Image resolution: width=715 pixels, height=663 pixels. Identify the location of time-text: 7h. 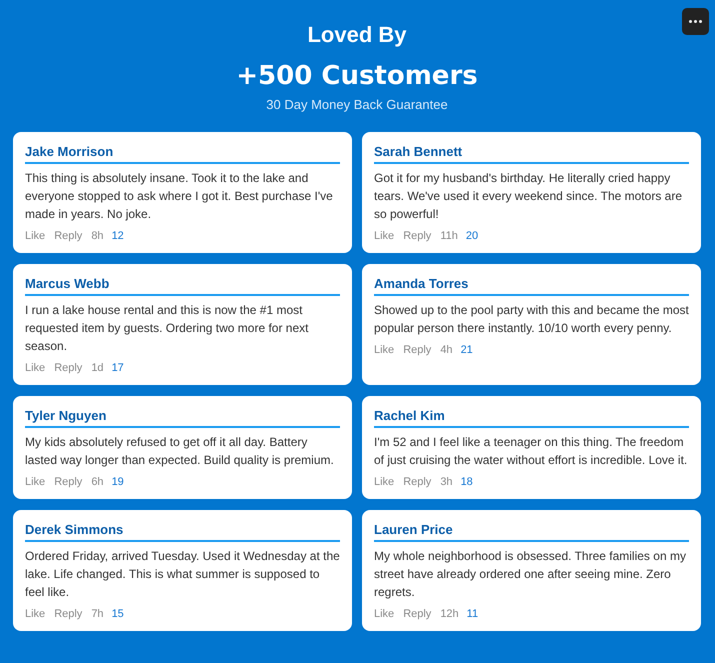
(97, 614).